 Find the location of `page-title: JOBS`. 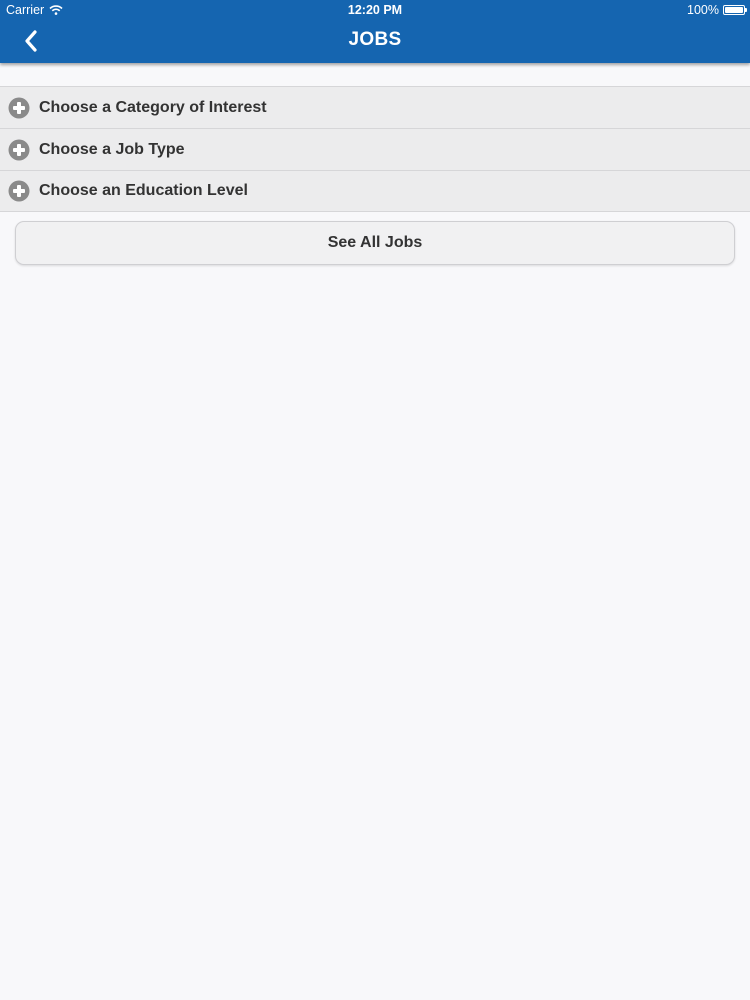

page-title: JOBS is located at coordinates (375, 39).